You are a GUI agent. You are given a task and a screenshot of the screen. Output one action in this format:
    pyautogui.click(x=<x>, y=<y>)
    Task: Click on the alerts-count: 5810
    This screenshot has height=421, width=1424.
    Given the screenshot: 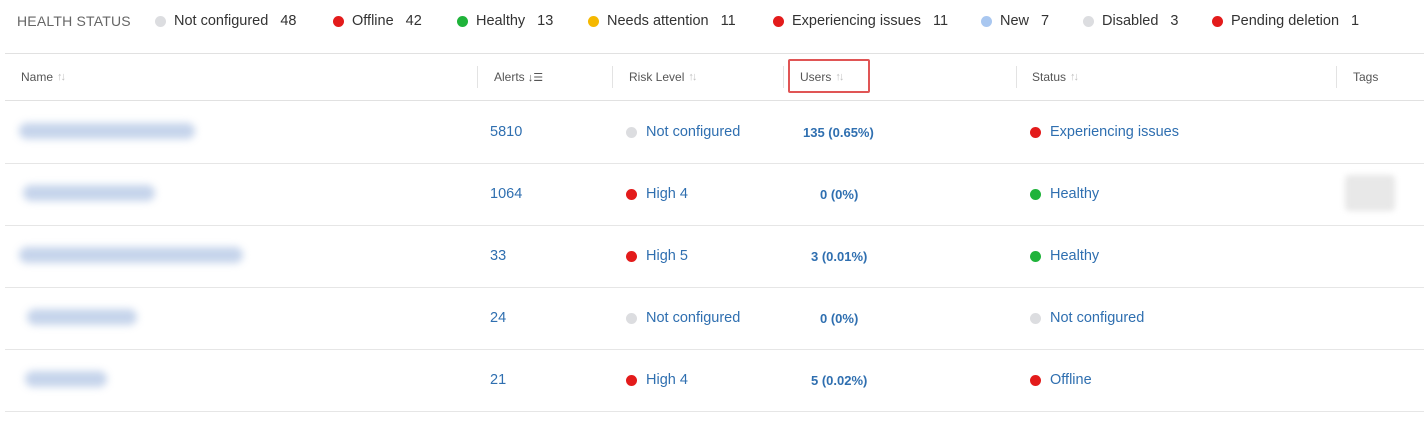 What is the action you would take?
    pyautogui.click(x=506, y=132)
    